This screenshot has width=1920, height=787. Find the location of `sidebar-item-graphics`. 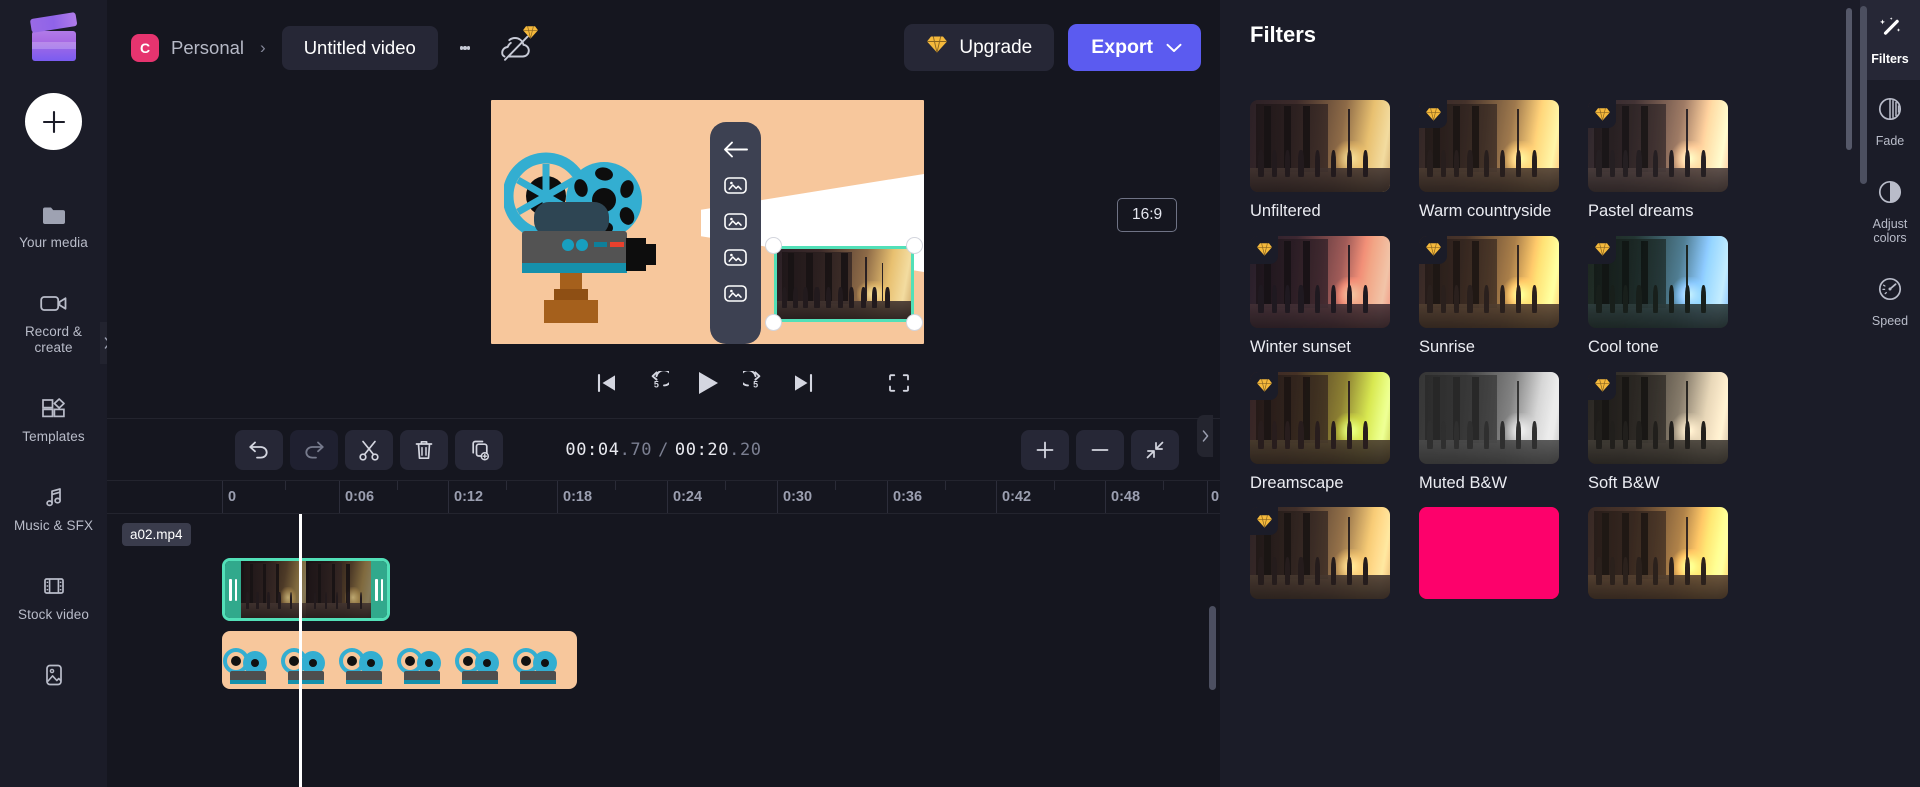

sidebar-item-graphics is located at coordinates (53, 675).